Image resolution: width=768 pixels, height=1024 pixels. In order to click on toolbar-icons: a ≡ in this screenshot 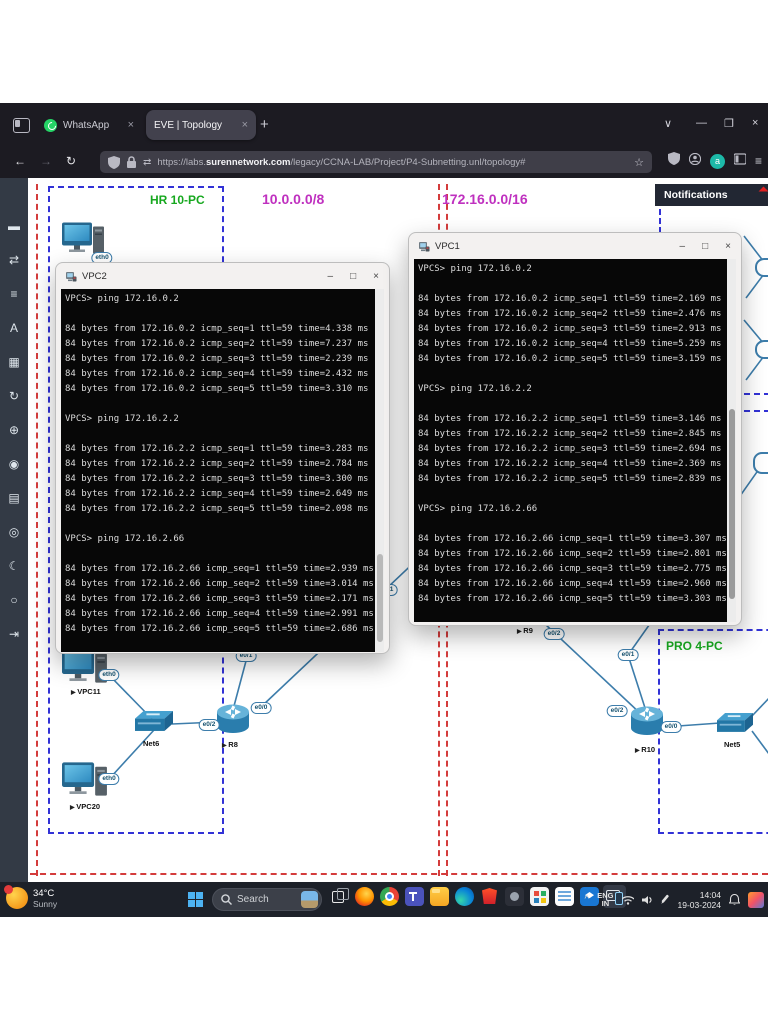, I will do `click(714, 161)`.